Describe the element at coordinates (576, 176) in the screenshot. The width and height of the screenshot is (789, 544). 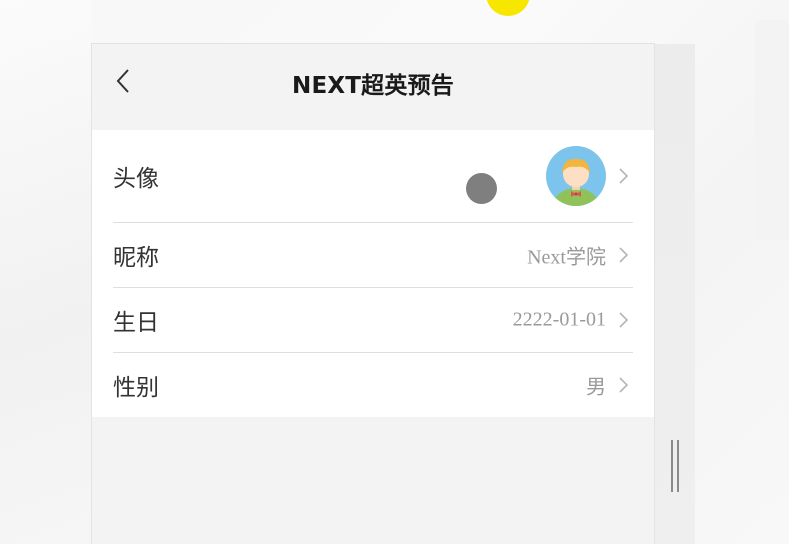
I see `avatar` at that location.